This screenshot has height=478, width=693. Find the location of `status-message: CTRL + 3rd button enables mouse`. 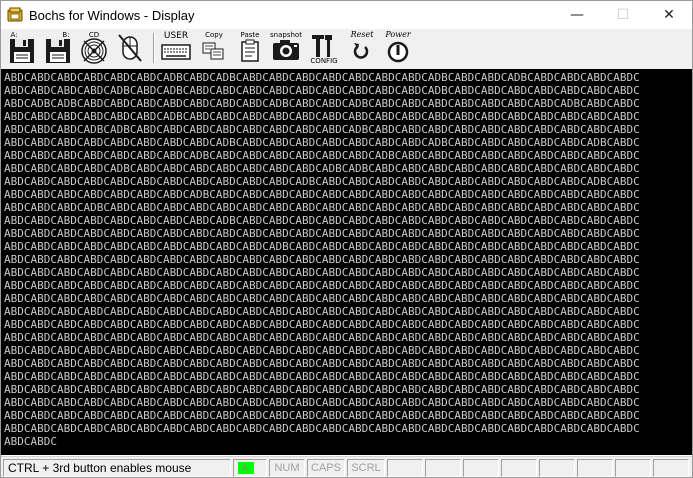

status-message: CTRL + 3rd button enables mouse is located at coordinates (117, 468).